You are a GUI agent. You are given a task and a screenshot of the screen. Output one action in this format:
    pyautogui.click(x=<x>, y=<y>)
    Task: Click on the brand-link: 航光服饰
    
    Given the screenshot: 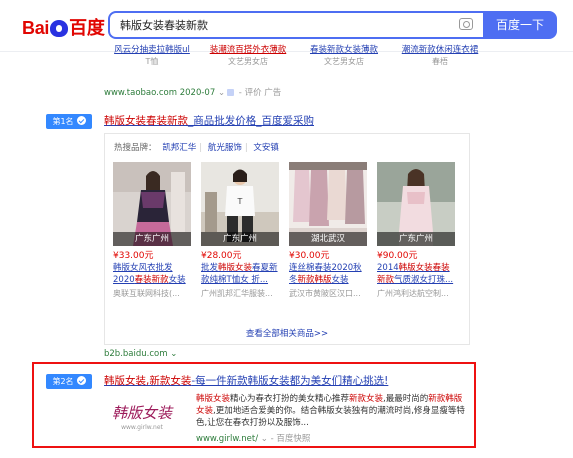 What is the action you would take?
    pyautogui.click(x=225, y=148)
    